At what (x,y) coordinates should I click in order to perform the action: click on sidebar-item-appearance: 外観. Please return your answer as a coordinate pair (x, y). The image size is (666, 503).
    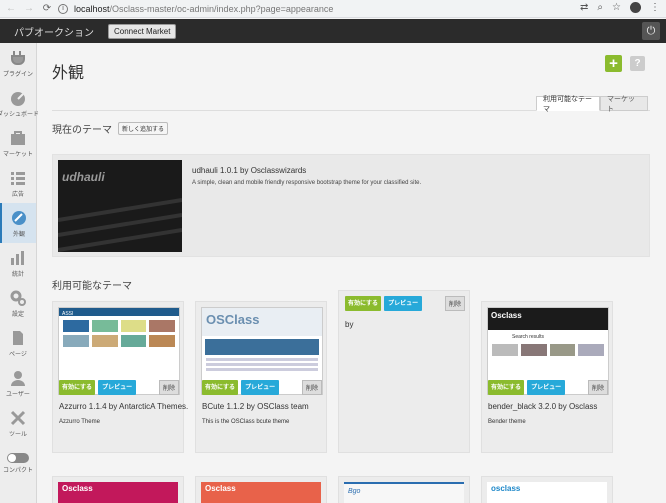
    Looking at the image, I should click on (18, 223).